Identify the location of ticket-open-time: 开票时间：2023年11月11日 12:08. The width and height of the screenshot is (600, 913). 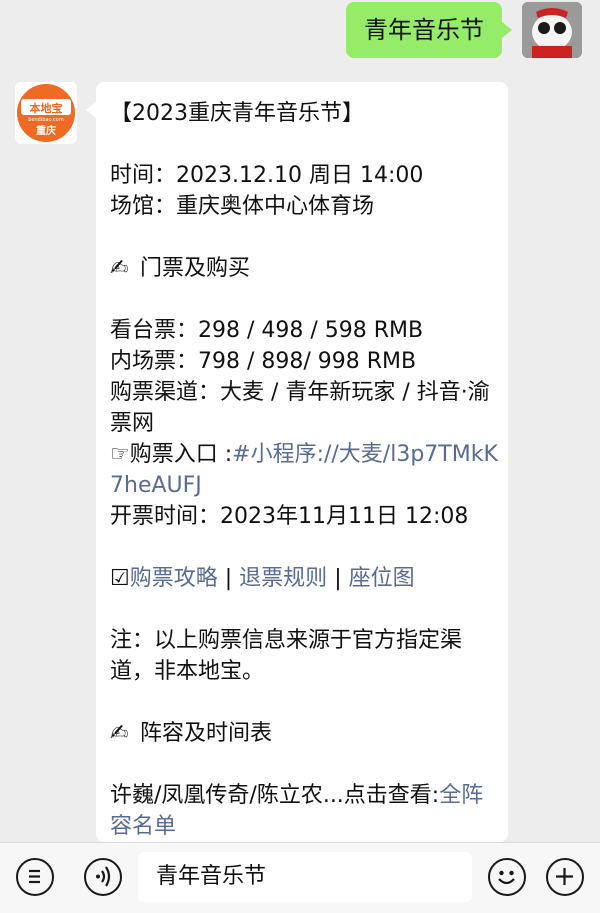
(289, 516).